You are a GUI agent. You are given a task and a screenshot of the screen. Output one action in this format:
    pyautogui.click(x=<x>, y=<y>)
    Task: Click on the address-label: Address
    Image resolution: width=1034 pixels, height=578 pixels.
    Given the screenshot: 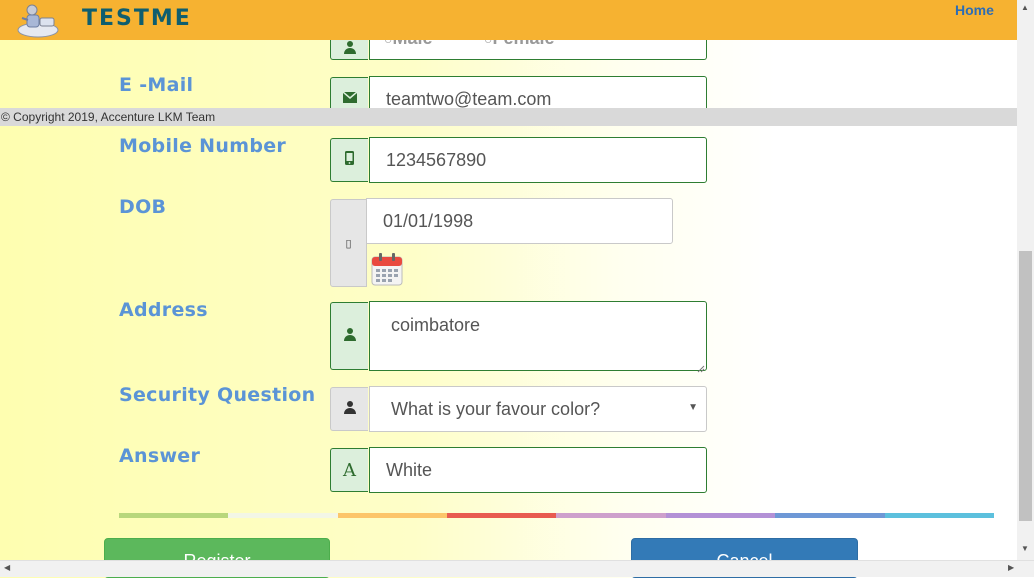 What is the action you would take?
    pyautogui.click(x=163, y=310)
    